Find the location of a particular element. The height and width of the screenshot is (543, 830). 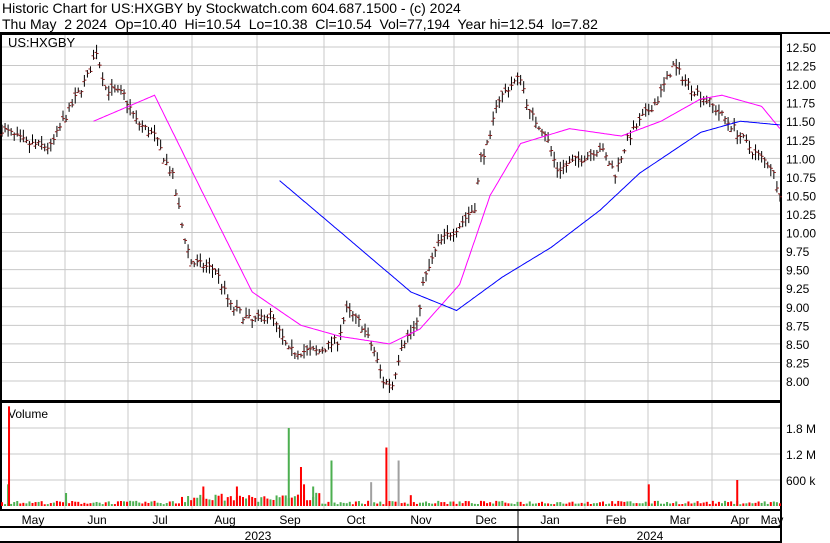

volume-label: Volume is located at coordinates (28, 414).